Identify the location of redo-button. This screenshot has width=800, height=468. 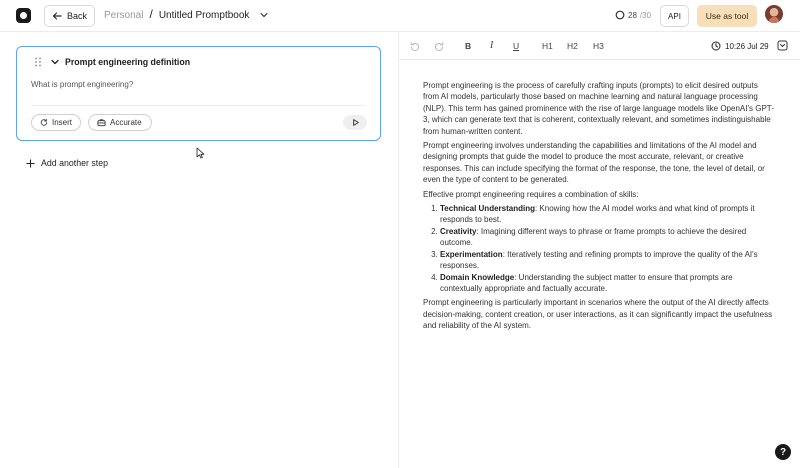
(439, 46).